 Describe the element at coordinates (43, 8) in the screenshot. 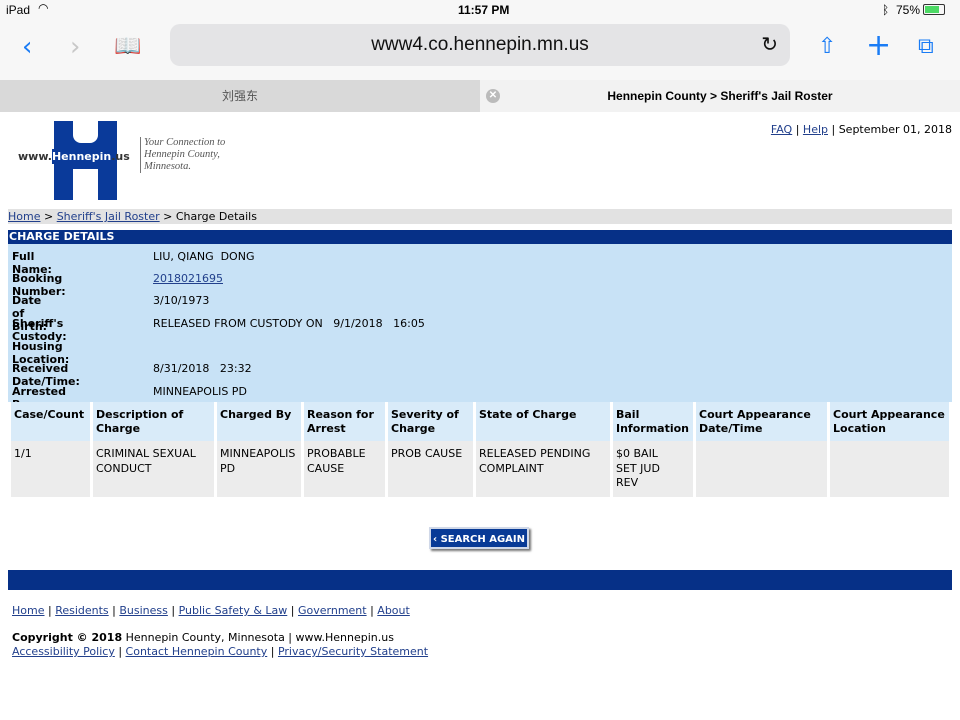

I see `wifi-icon: ◠` at that location.